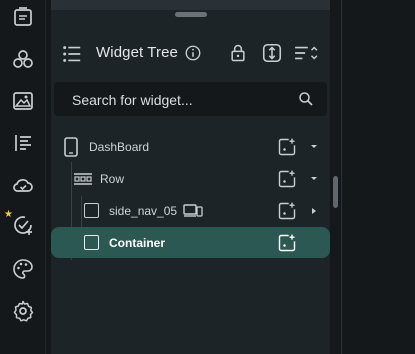 The height and width of the screenshot is (354, 415). I want to click on rail-theme-button, so click(23, 269).